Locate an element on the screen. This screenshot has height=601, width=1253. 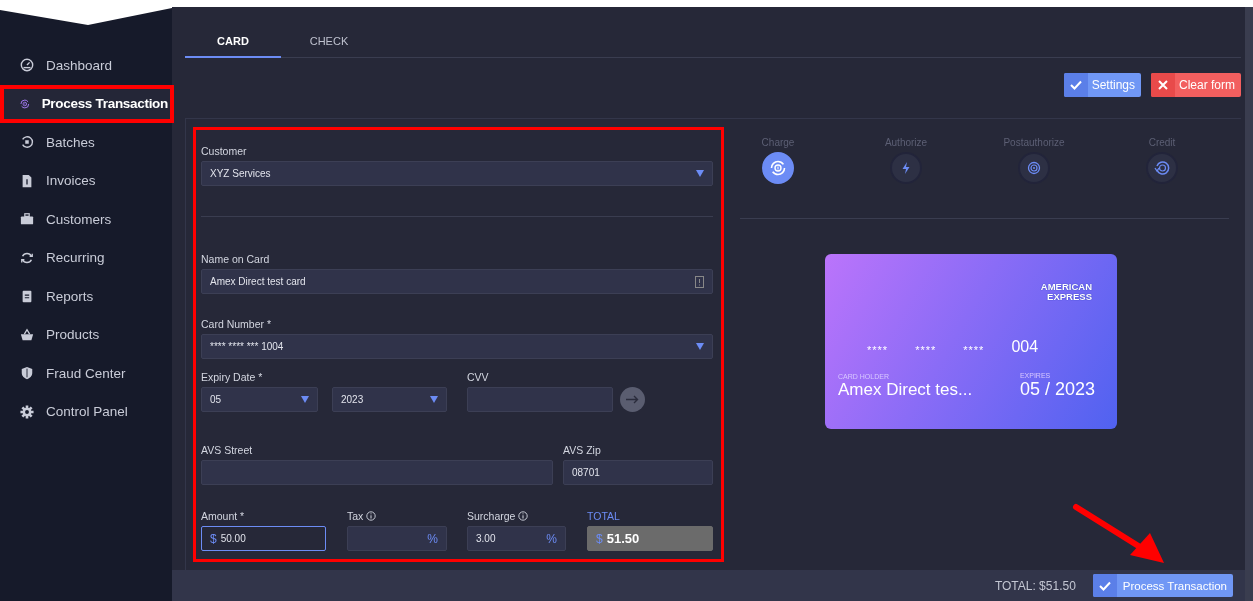
select-field: 2023 is located at coordinates (389, 399).